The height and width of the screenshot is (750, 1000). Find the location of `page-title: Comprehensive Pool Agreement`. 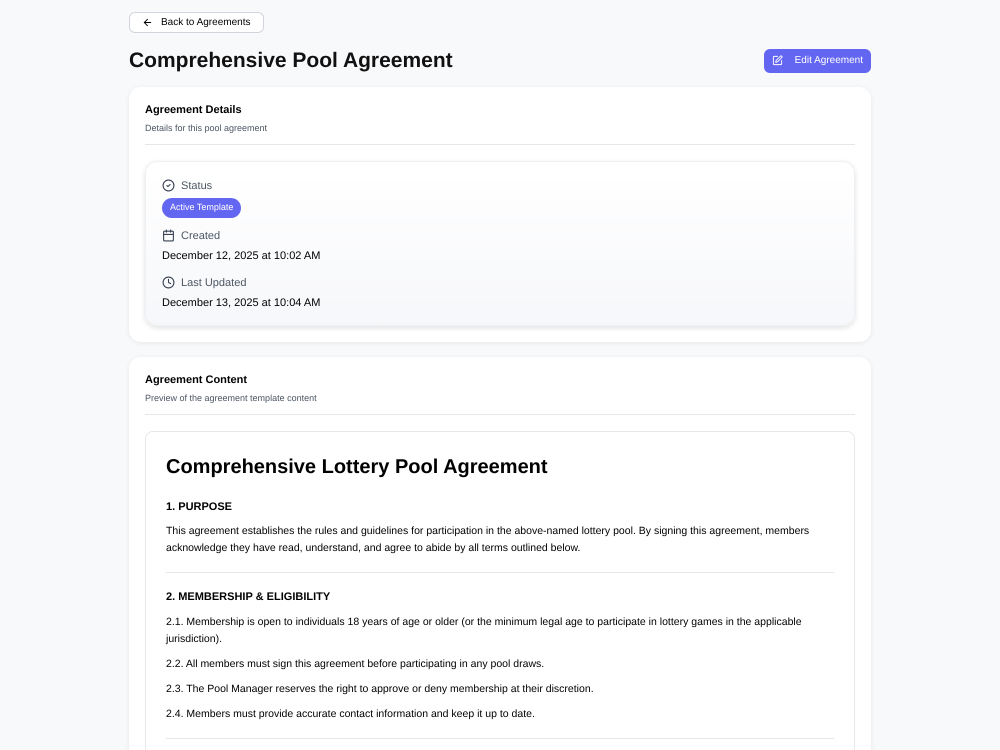

page-title: Comprehensive Pool Agreement is located at coordinates (291, 61).